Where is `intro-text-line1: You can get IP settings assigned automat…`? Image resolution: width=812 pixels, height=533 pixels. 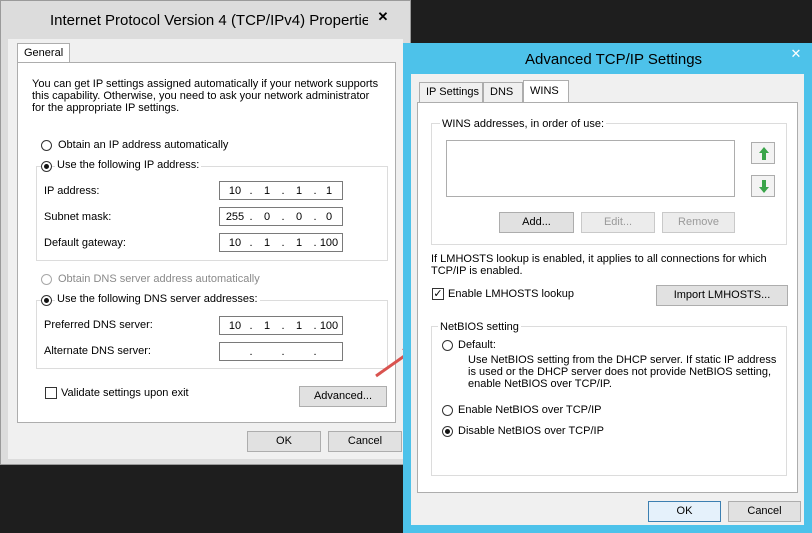
intro-text-line1: You can get IP settings assigned automat… is located at coordinates (205, 84).